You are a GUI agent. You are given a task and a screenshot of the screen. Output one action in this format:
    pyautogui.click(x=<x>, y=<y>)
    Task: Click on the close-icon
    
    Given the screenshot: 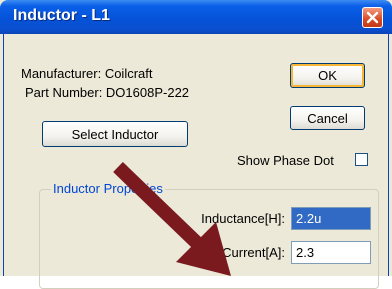 What is the action you would take?
    pyautogui.click(x=372, y=17)
    